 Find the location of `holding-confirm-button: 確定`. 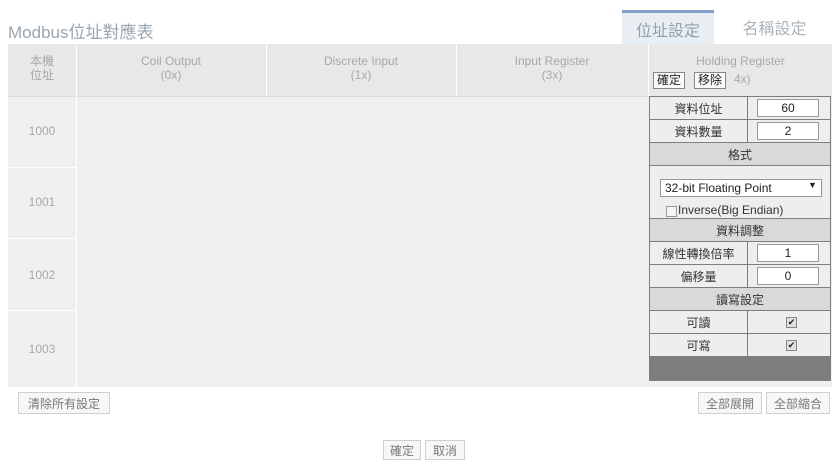

holding-confirm-button: 確定 is located at coordinates (669, 80).